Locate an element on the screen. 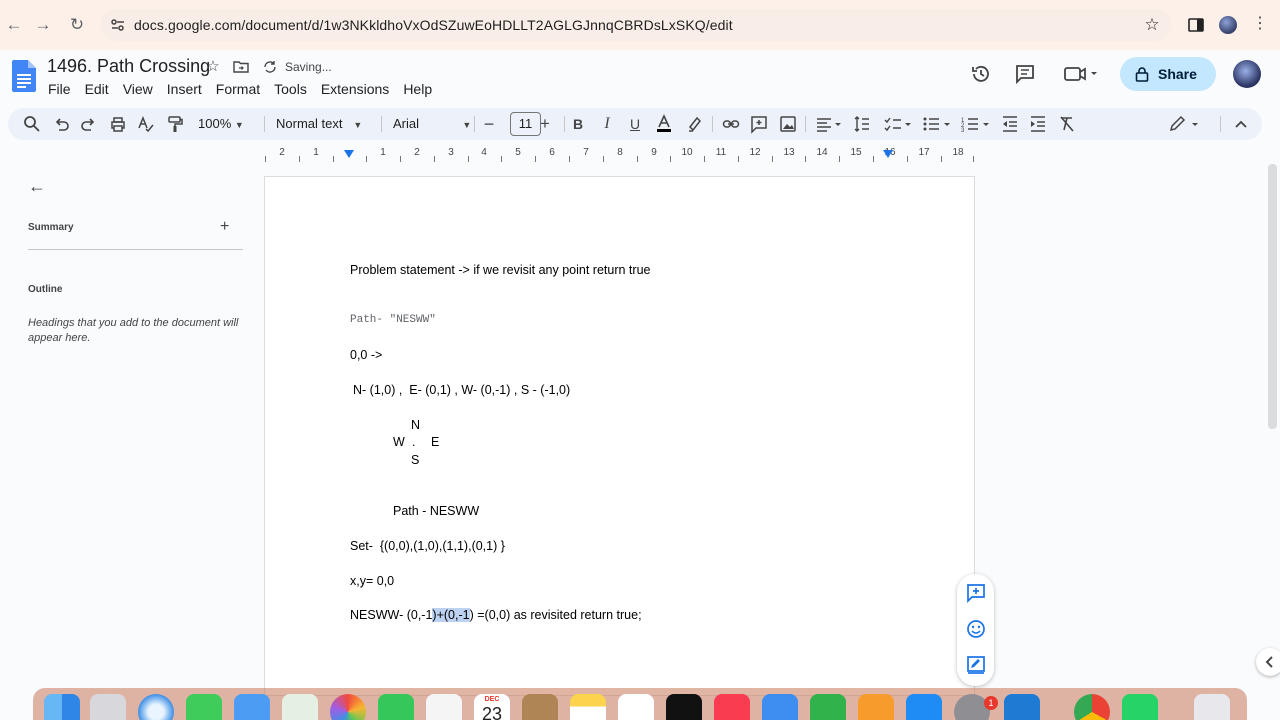 This screenshot has width=1280, height=720. font-size-input: 11 is located at coordinates (525, 124).